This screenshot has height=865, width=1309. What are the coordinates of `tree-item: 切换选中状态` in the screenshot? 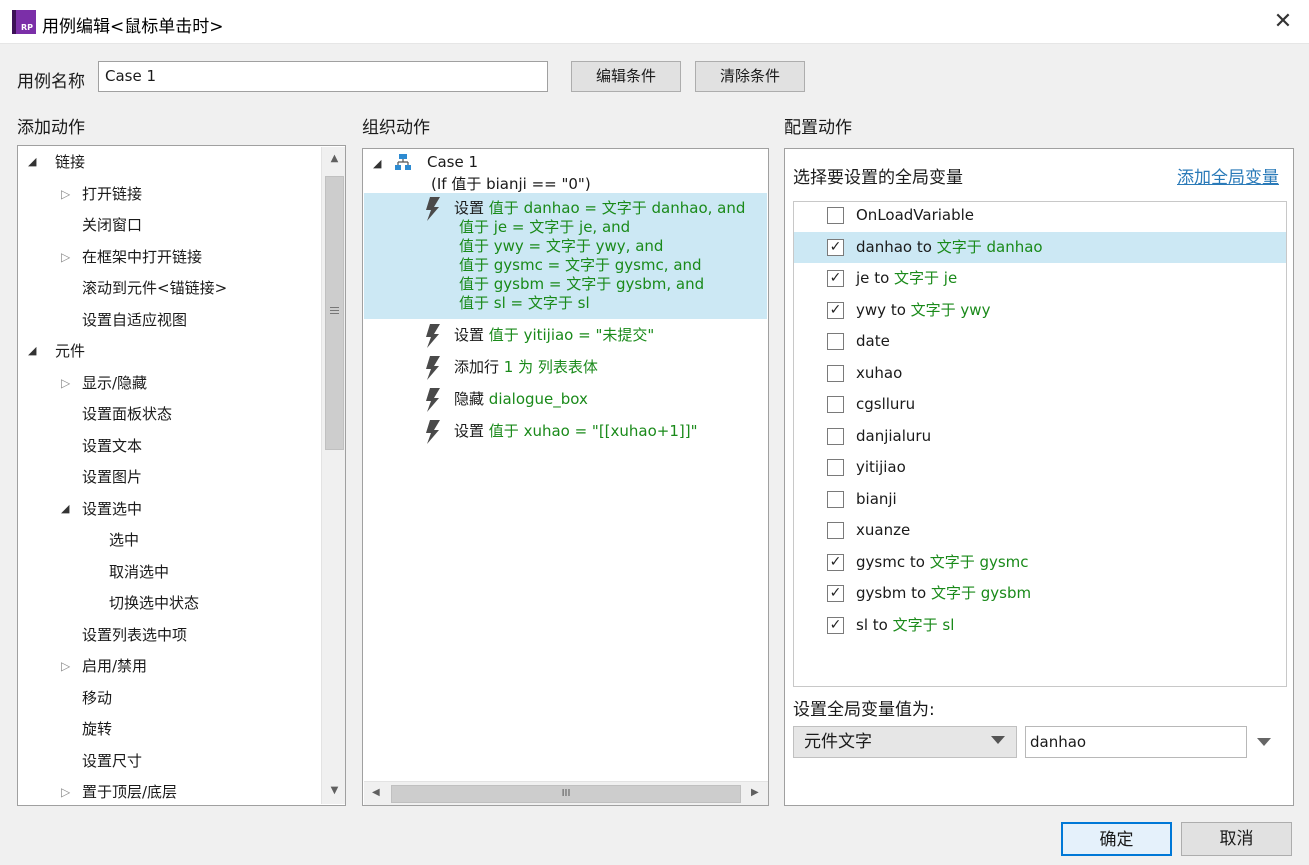 It's located at (168, 603).